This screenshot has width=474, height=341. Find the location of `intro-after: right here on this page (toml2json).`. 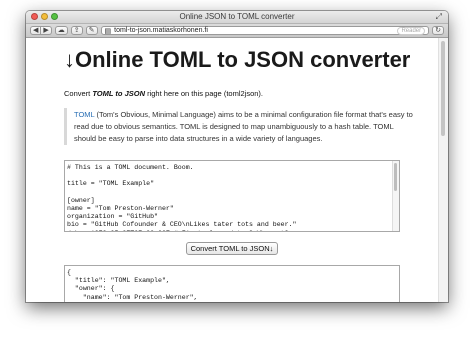

intro-after: right here on this page (toml2json). is located at coordinates (204, 93).